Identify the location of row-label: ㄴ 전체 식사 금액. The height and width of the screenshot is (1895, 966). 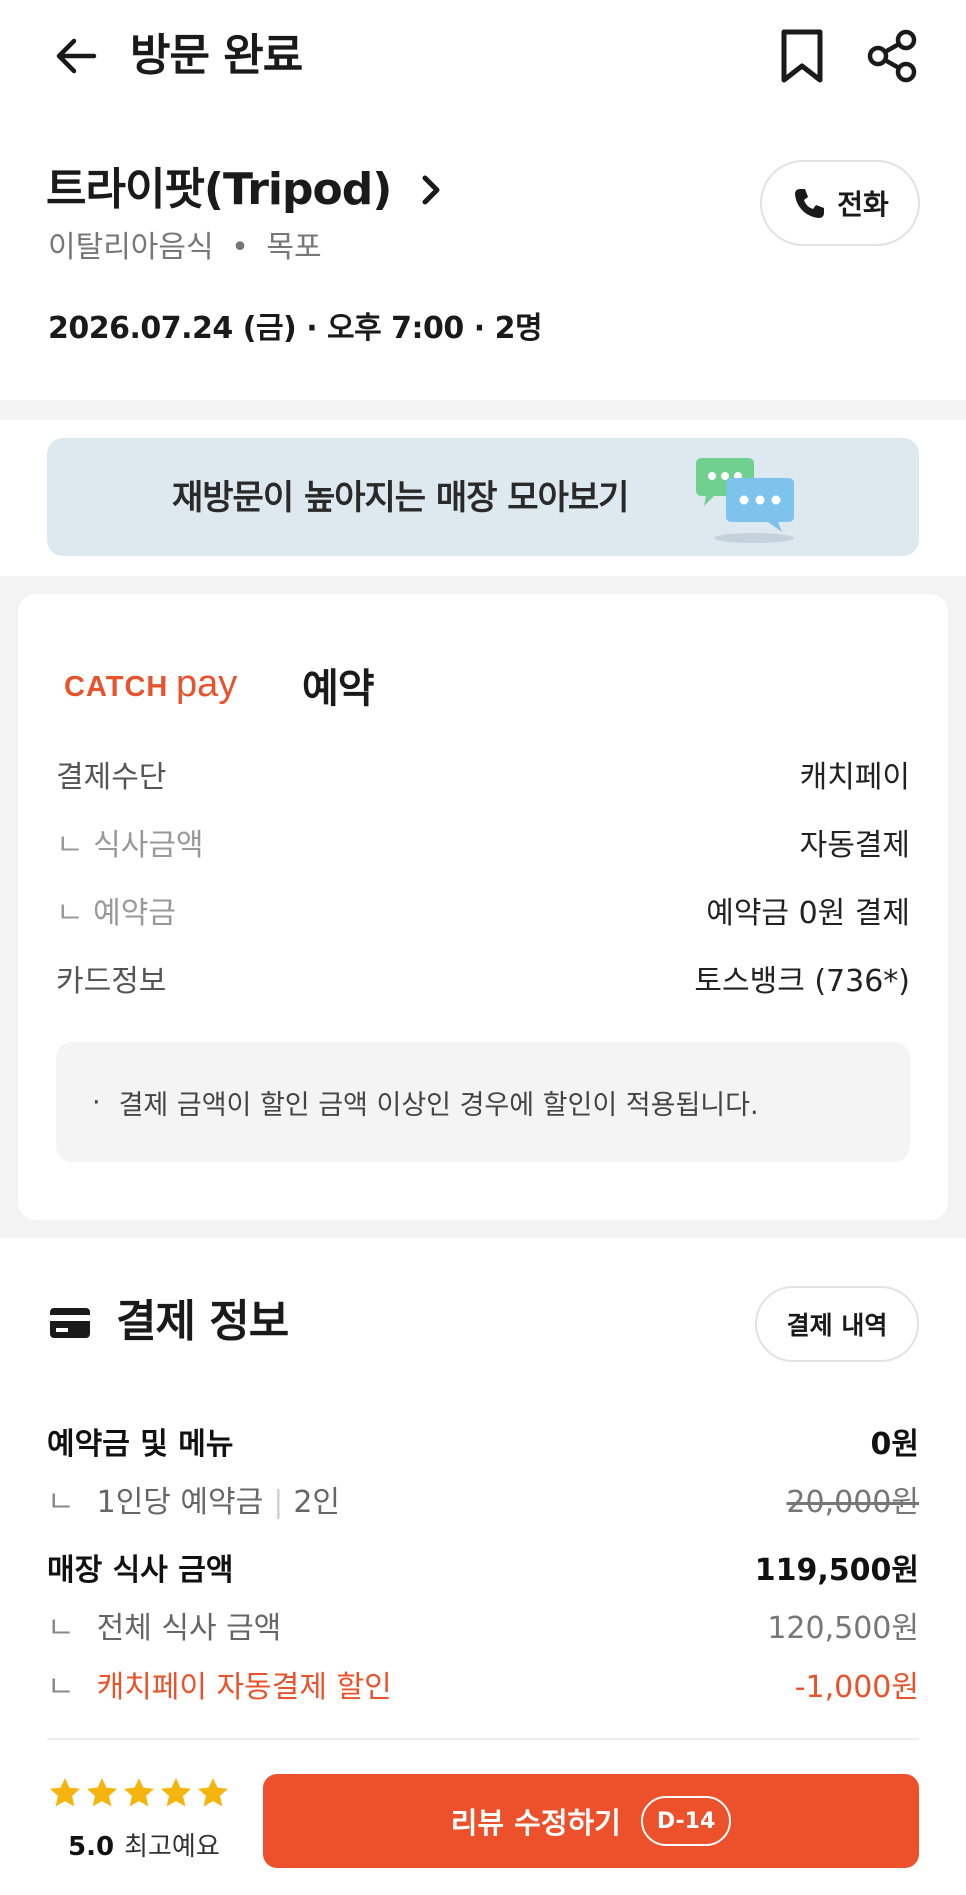
(164, 1625).